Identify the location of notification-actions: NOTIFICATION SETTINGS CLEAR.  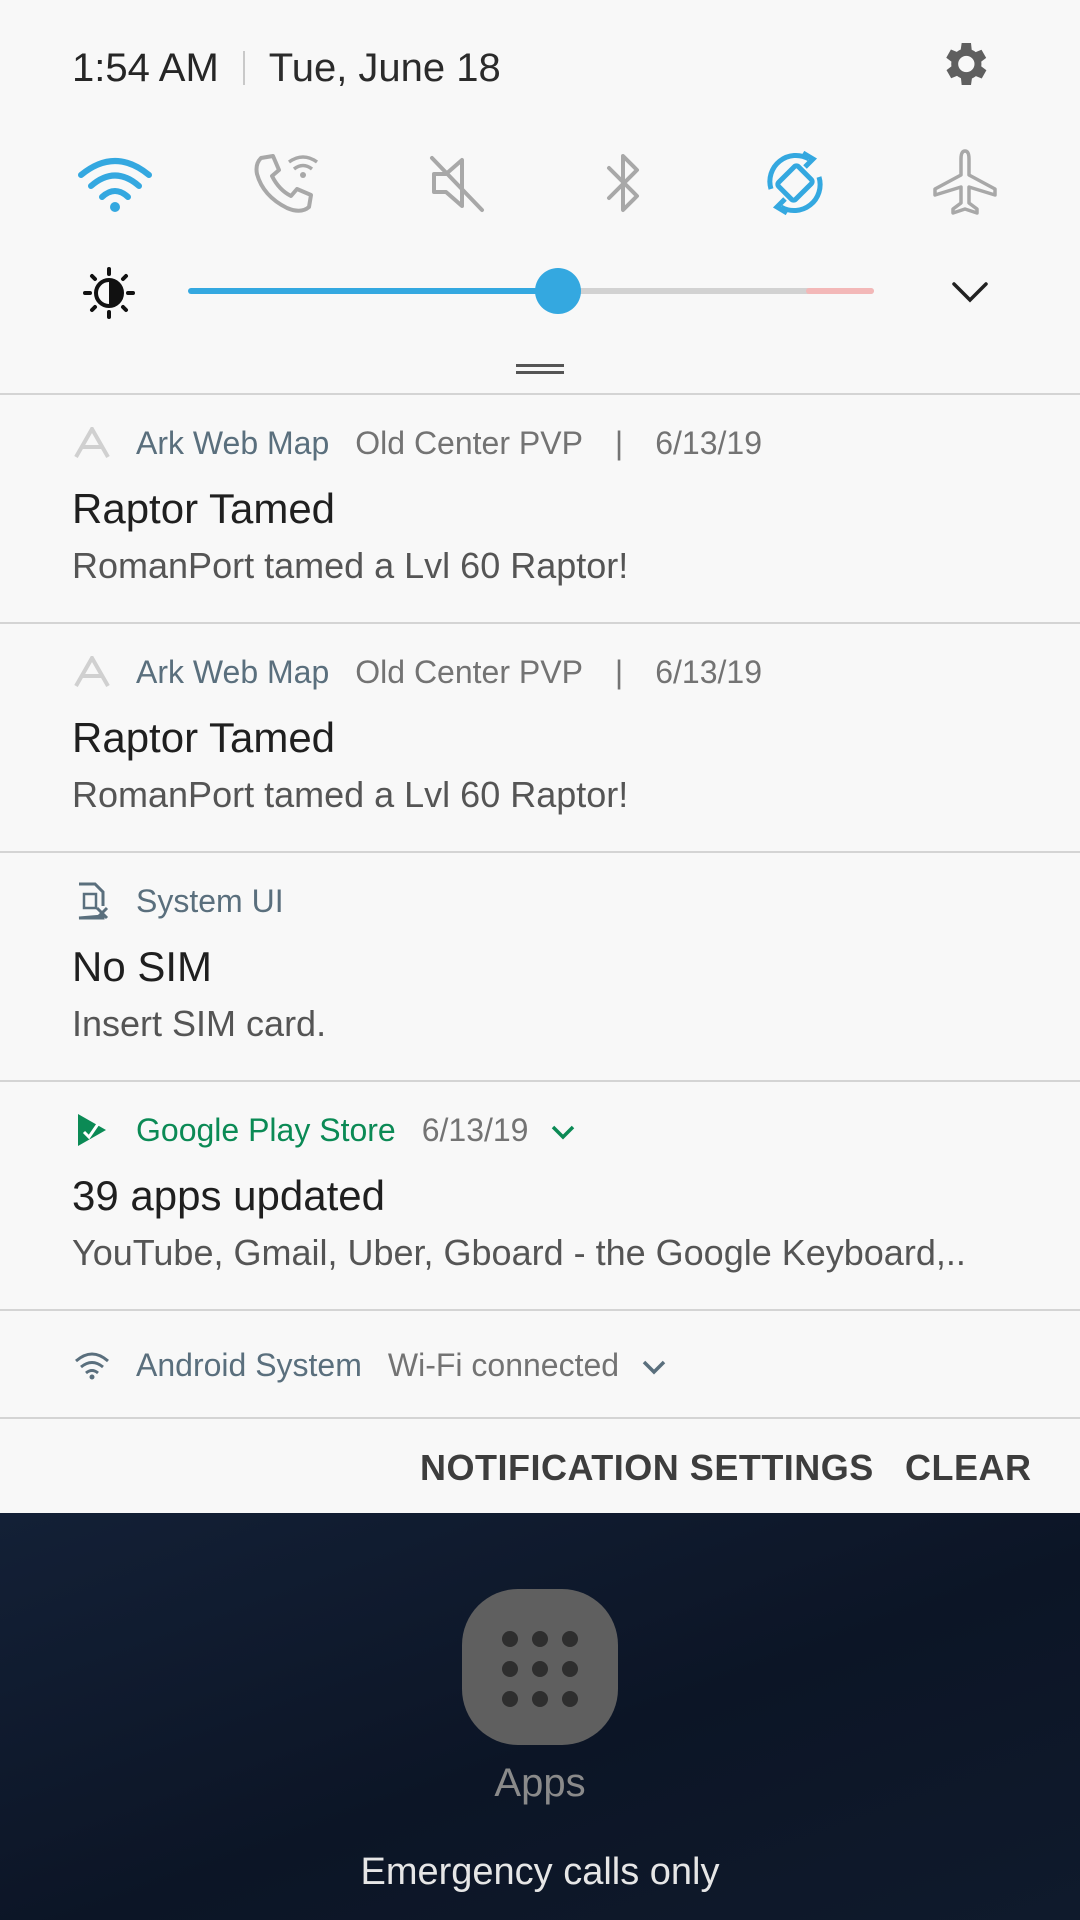
(540, 1465).